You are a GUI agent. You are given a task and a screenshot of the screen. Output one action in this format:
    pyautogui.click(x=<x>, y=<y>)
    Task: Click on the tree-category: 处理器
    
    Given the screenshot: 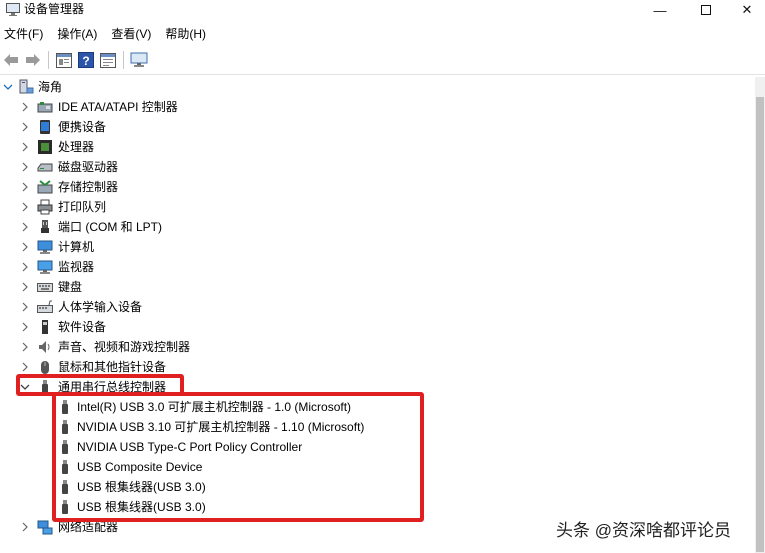 What is the action you would take?
    pyautogui.click(x=377, y=147)
    